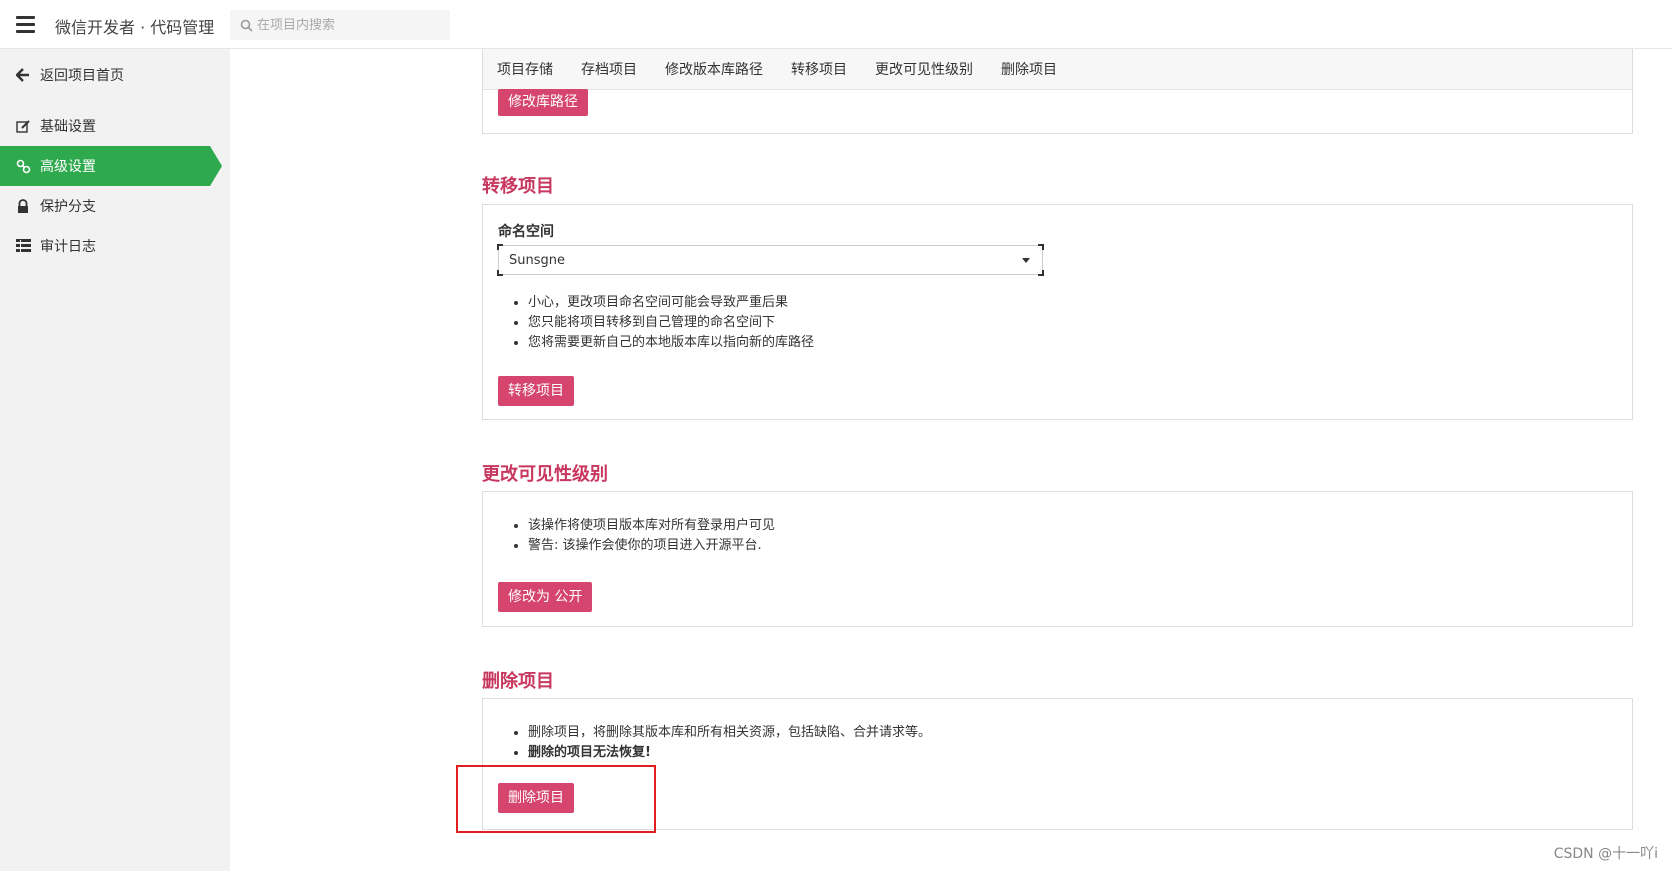 The height and width of the screenshot is (871, 1672). I want to click on sidebar-back-link: 返回项目首页, so click(105, 75).